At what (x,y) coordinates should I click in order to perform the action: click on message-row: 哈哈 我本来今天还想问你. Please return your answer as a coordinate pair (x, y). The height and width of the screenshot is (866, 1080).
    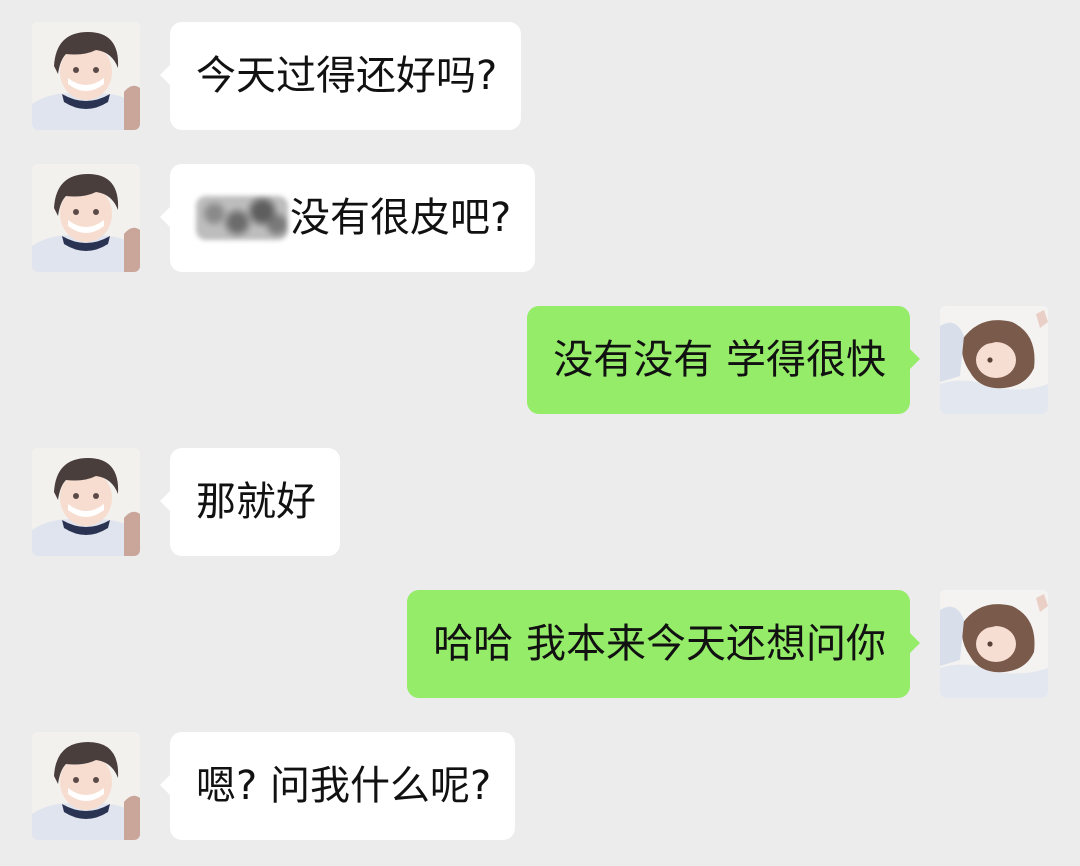
    Looking at the image, I should click on (540, 645).